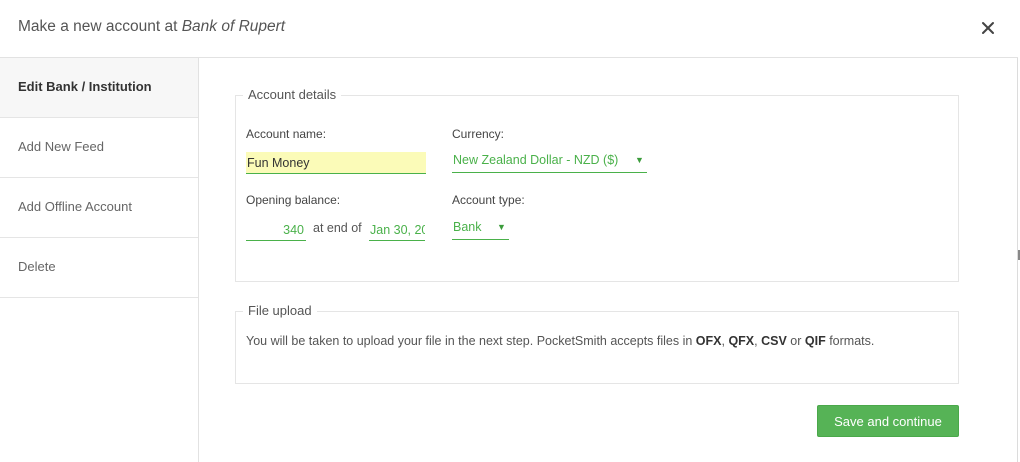 The width and height of the screenshot is (1020, 462). What do you see at coordinates (280, 310) in the screenshot?
I see `file-upload-legend: File upload` at bounding box center [280, 310].